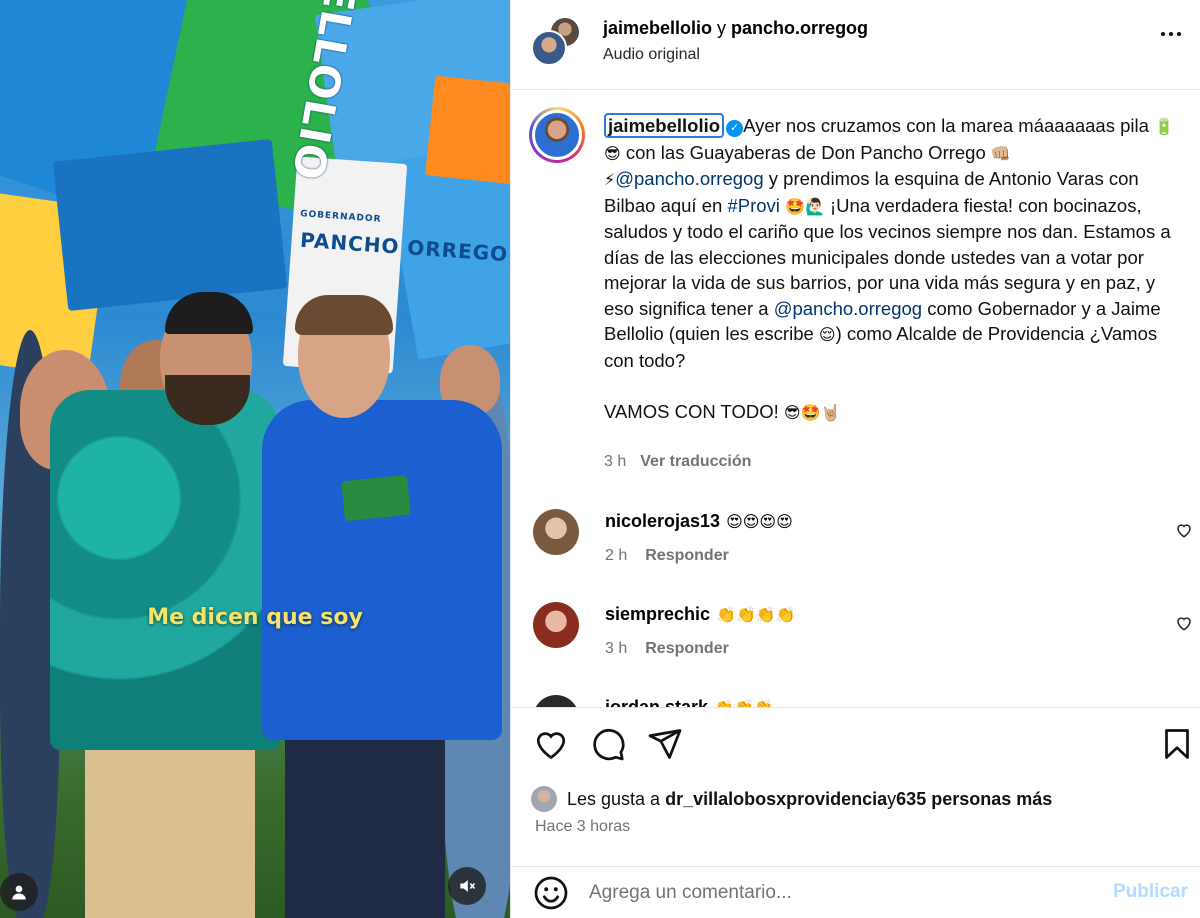  I want to click on username-link: pancho.orregog, so click(799, 28).